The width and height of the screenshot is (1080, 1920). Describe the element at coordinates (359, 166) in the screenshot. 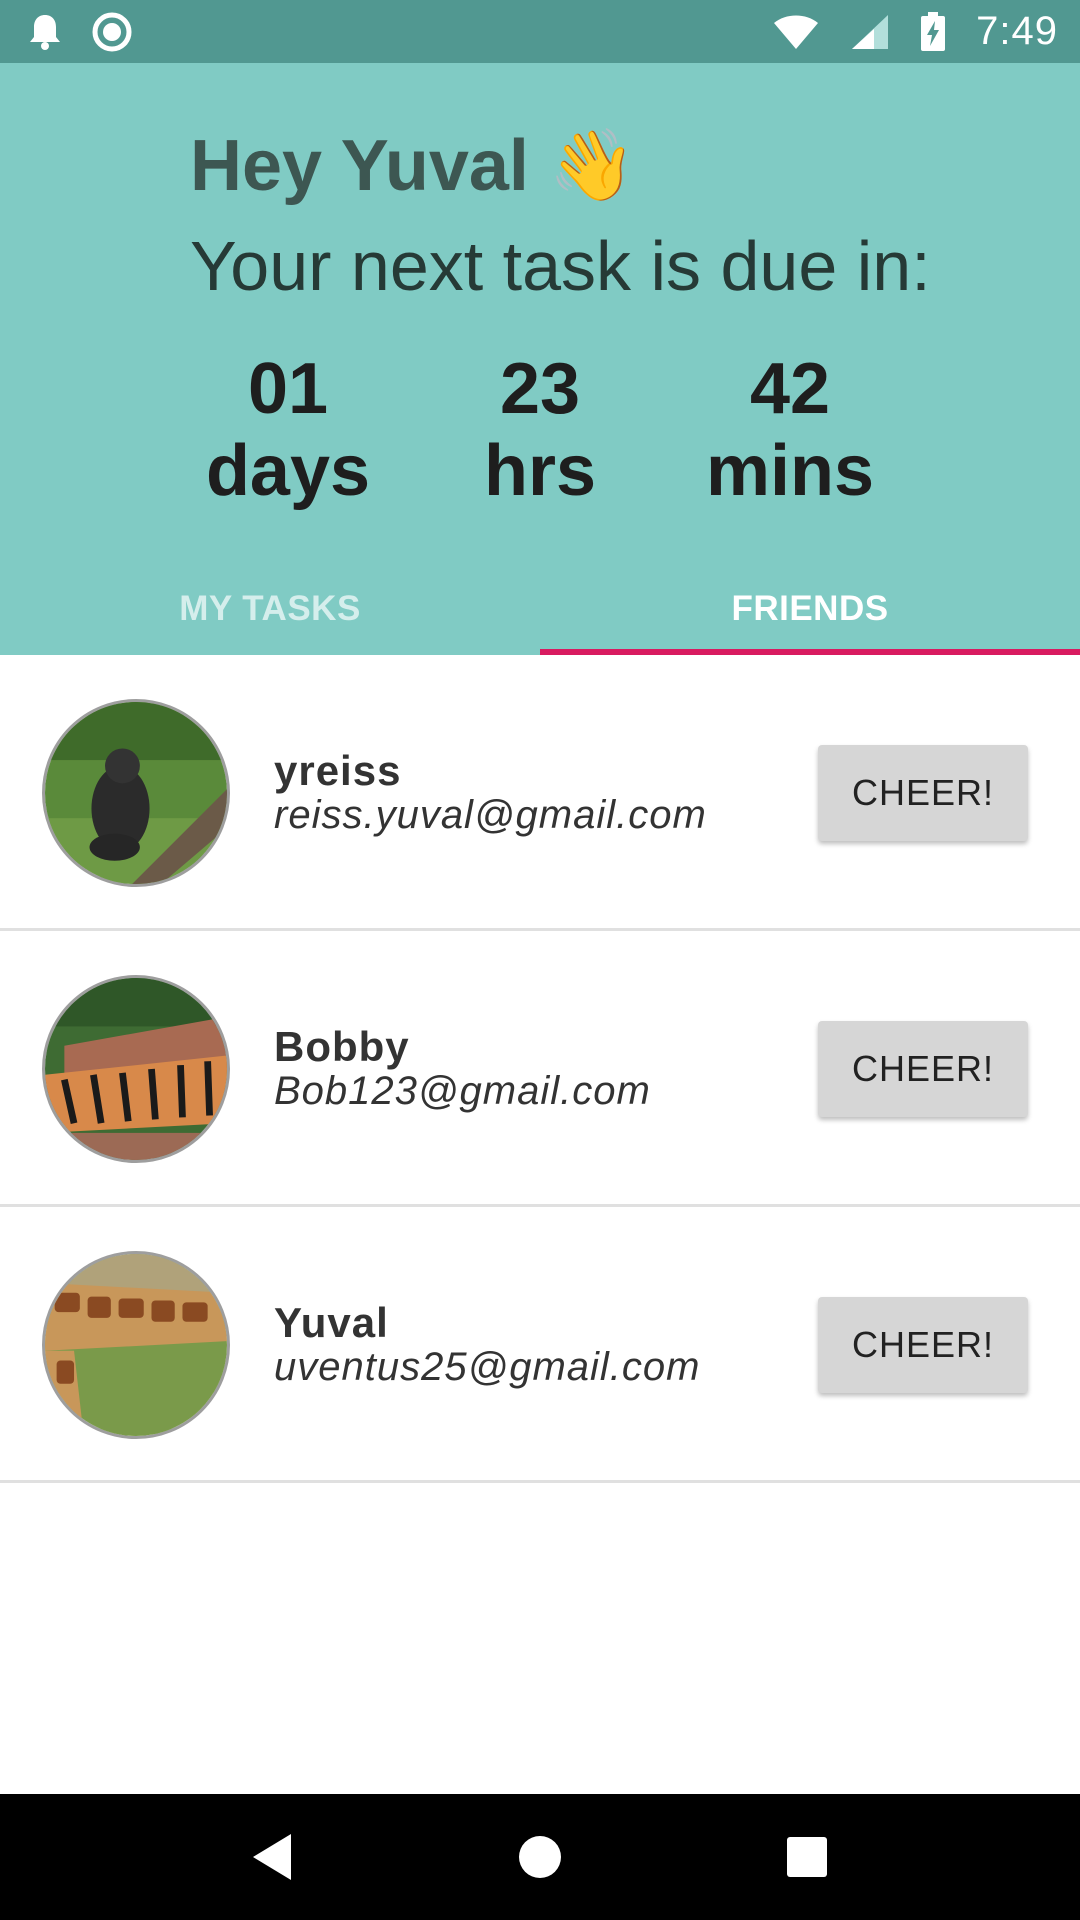

I see `greeting-text: Hey Yuval` at that location.